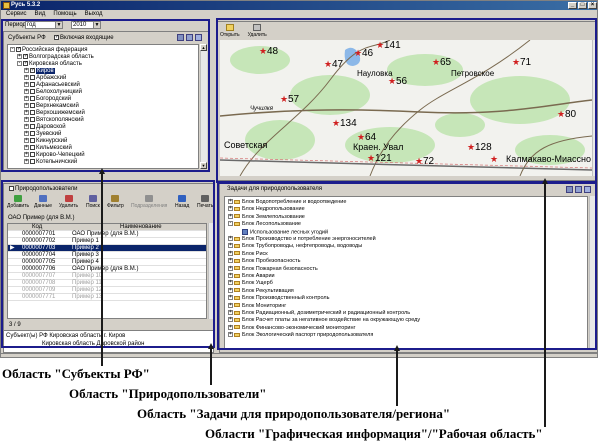 This screenshot has height=443, width=598. I want to click on menu-view: Вид, so click(40, 14).